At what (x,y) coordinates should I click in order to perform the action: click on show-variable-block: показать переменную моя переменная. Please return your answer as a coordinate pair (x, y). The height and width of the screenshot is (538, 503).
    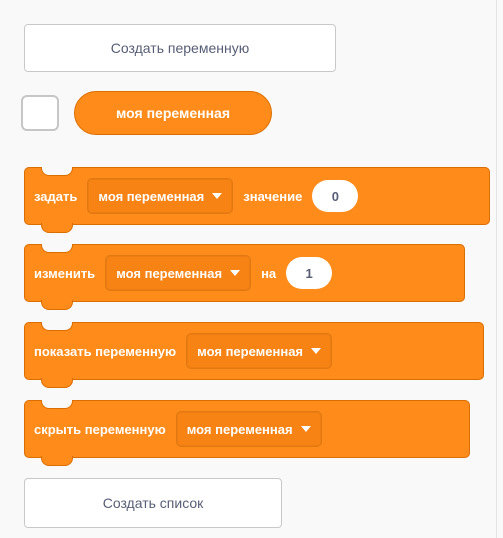
    Looking at the image, I should click on (254, 355).